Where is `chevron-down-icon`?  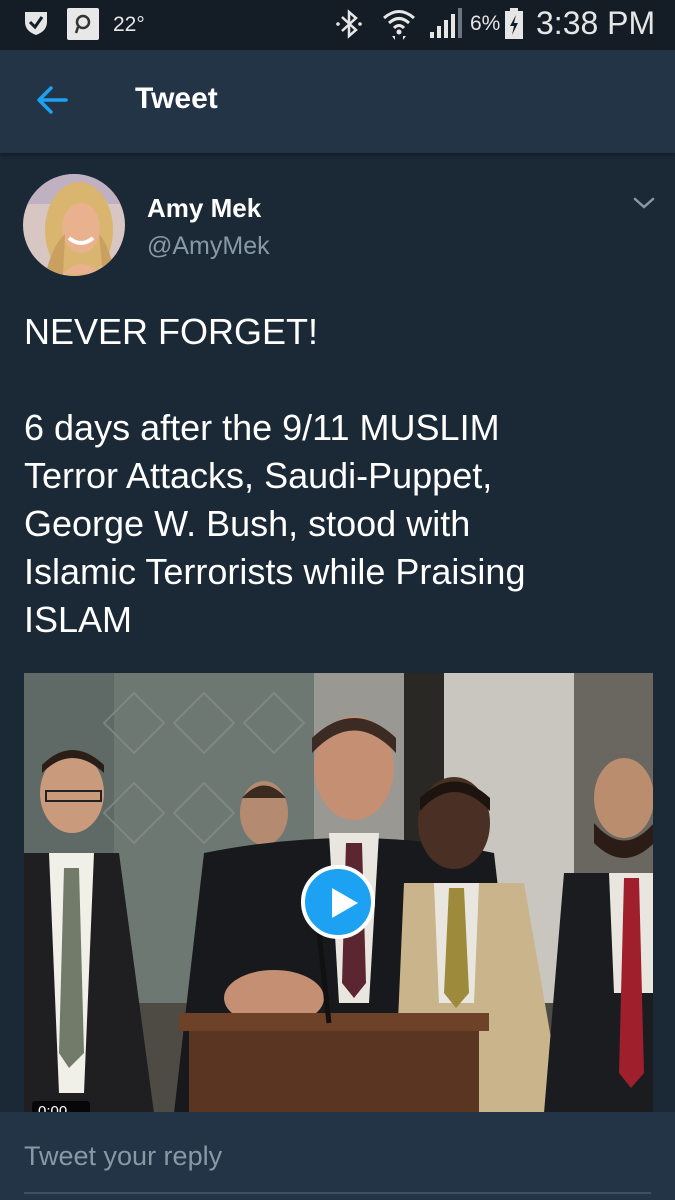
chevron-down-icon is located at coordinates (644, 203).